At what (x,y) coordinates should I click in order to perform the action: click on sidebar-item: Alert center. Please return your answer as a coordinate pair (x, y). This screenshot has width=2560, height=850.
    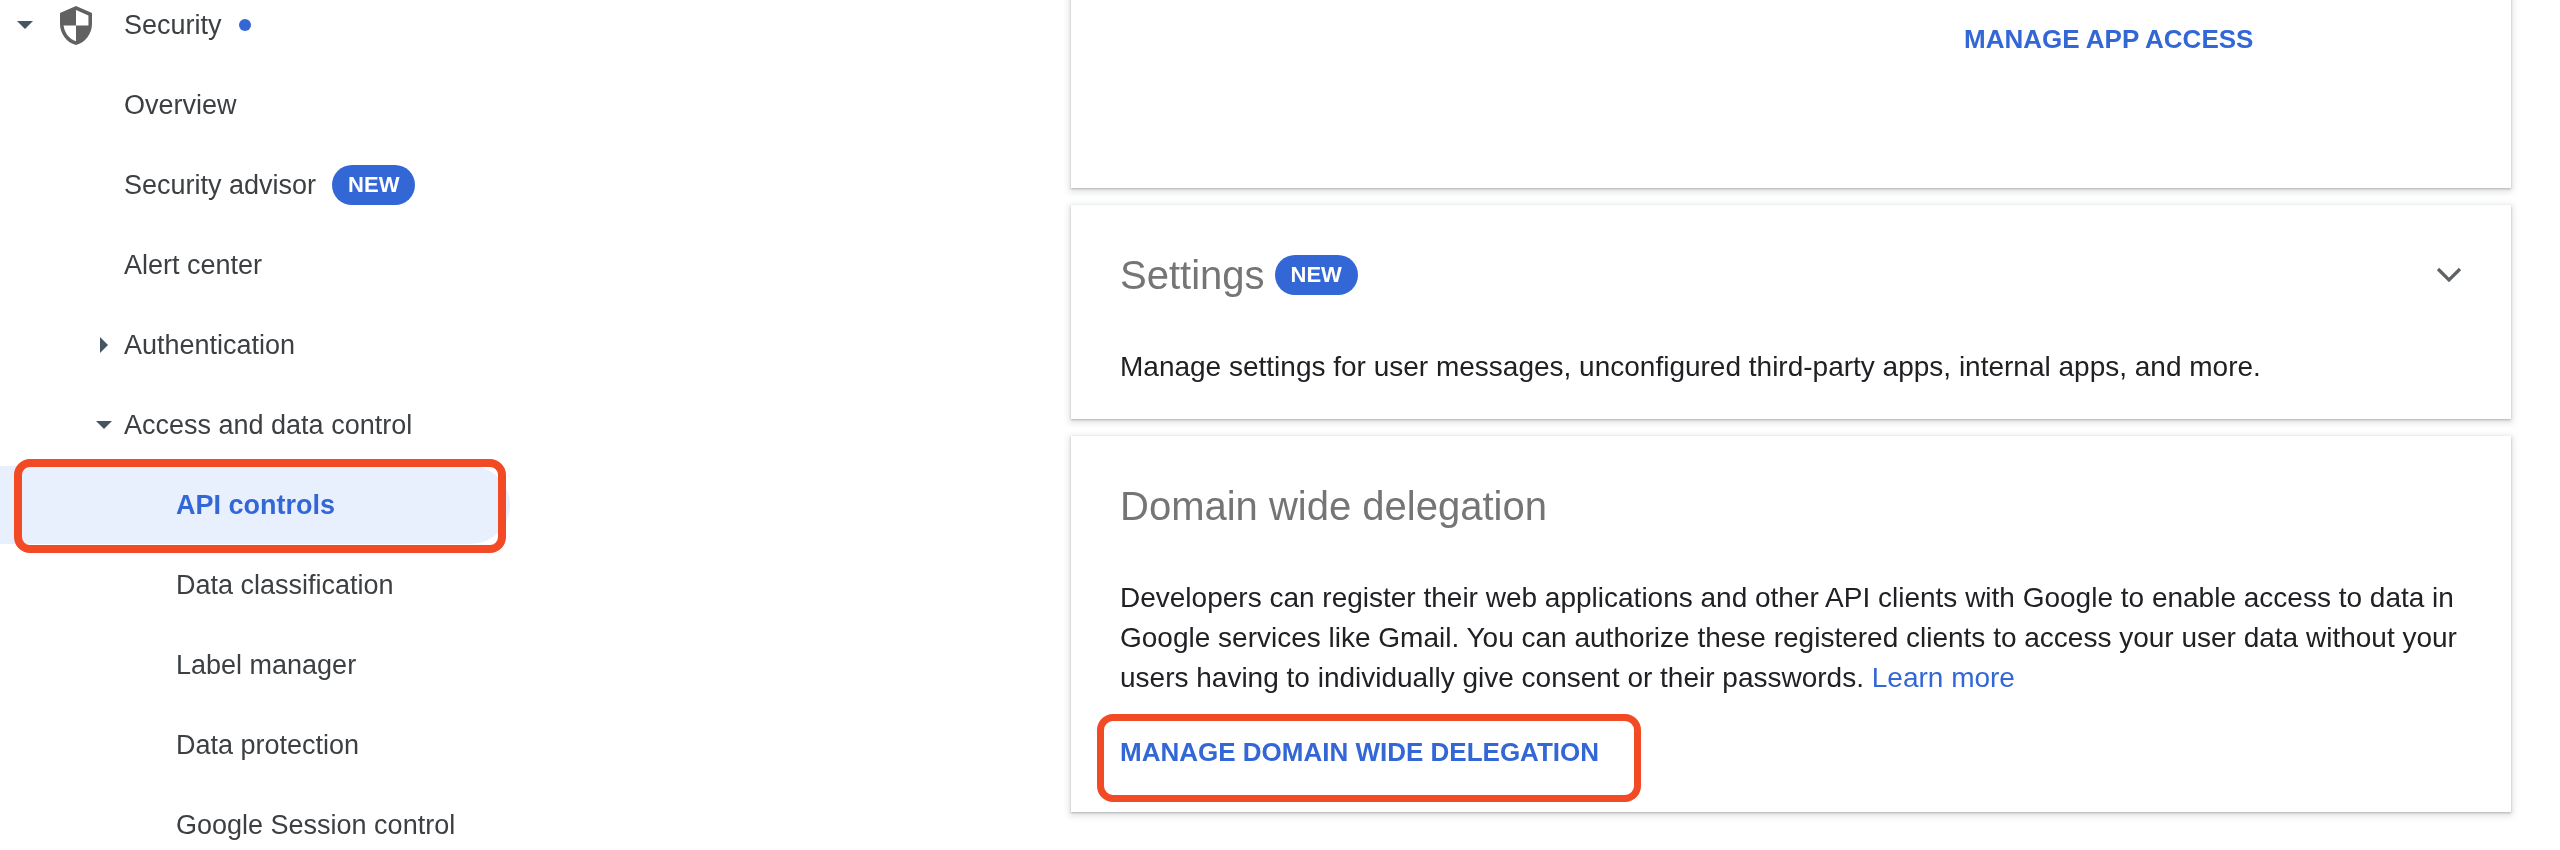
    Looking at the image, I should click on (255, 265).